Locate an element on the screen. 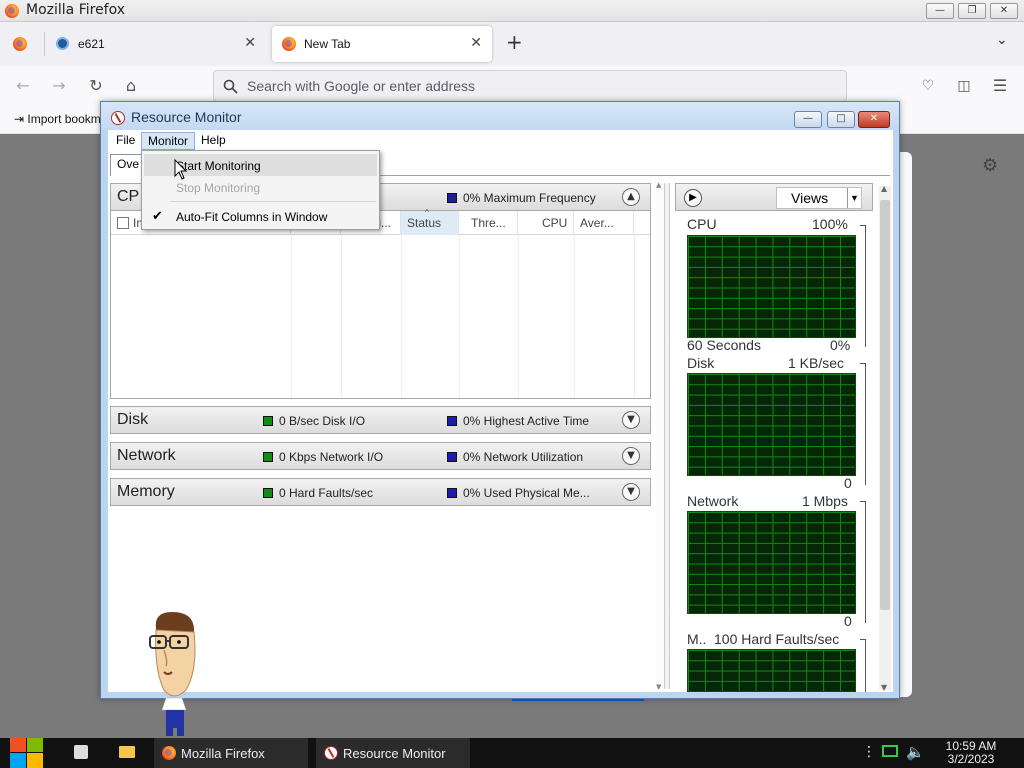 The image size is (1024, 768). memory-usage-graph is located at coordinates (771, 670).